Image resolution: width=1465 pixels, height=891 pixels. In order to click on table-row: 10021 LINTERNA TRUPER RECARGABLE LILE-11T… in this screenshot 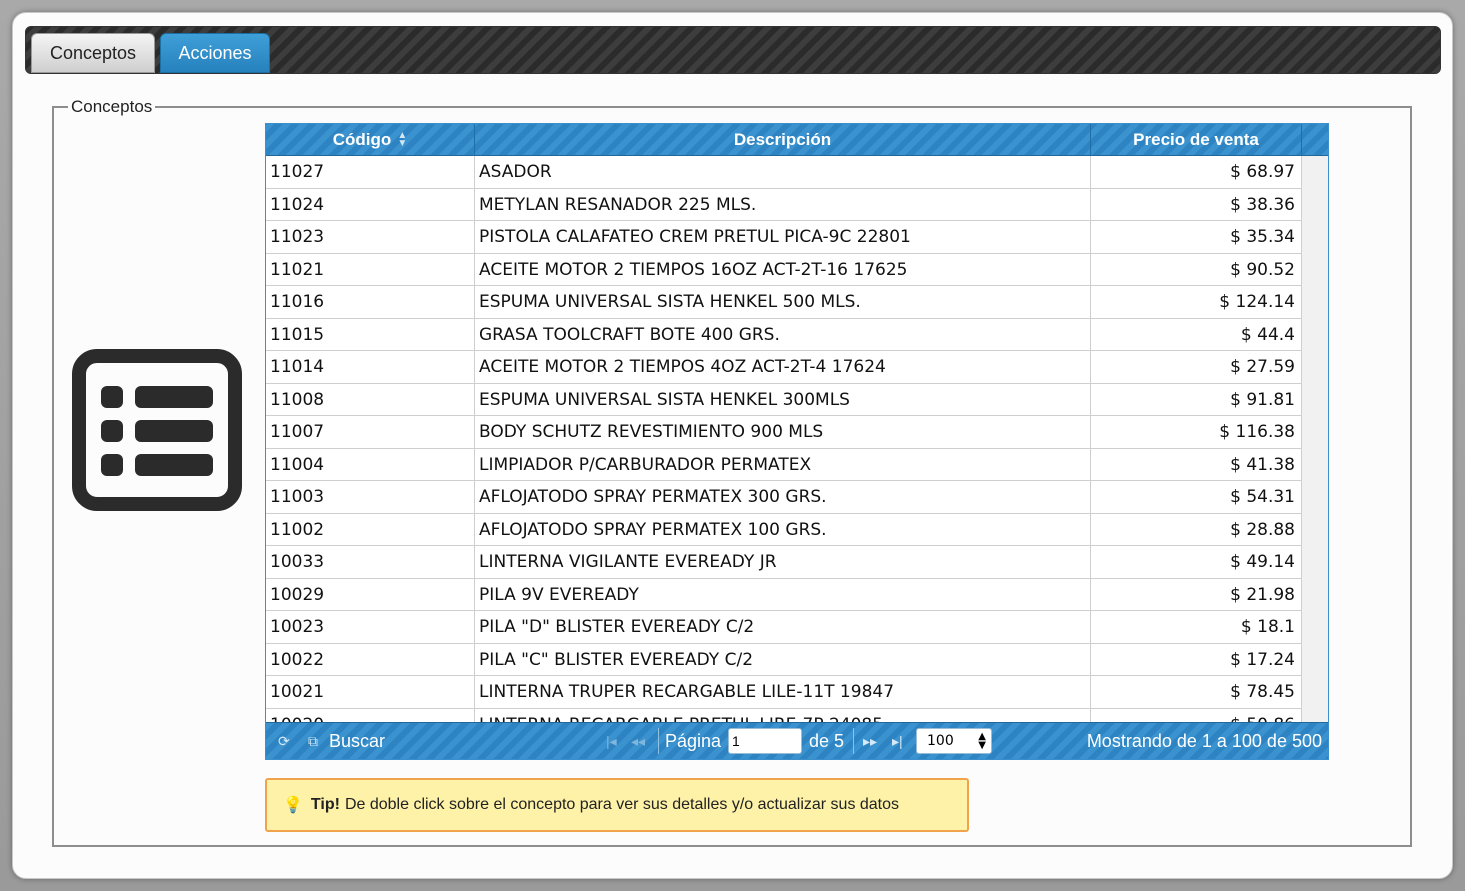, I will do `click(784, 692)`.